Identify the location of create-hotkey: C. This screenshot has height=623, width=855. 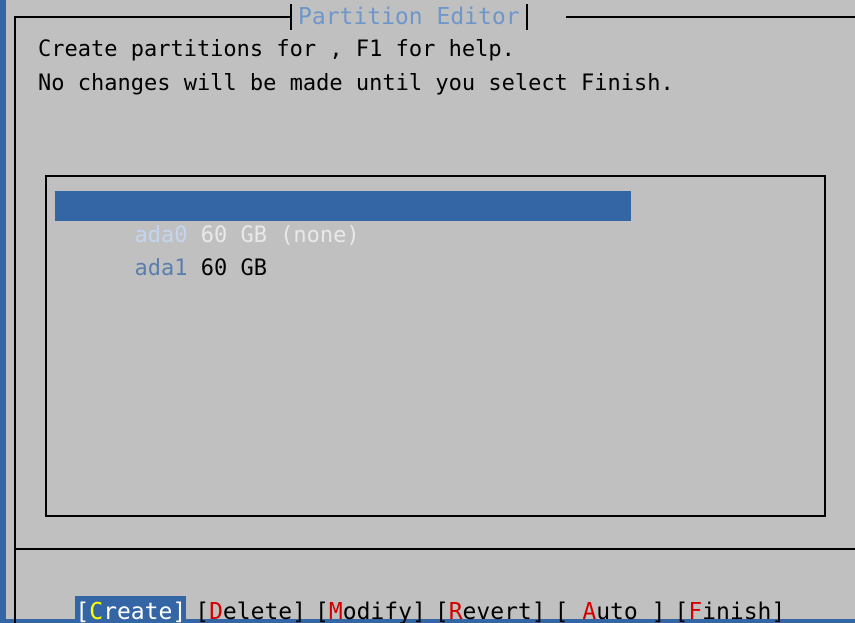
(96, 611).